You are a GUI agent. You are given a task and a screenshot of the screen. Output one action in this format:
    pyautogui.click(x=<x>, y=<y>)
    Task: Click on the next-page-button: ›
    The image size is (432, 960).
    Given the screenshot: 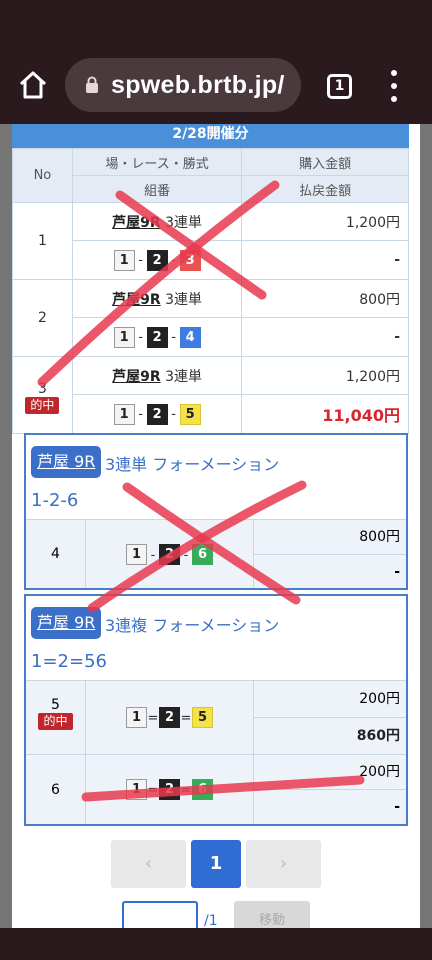 What is the action you would take?
    pyautogui.click(x=283, y=864)
    